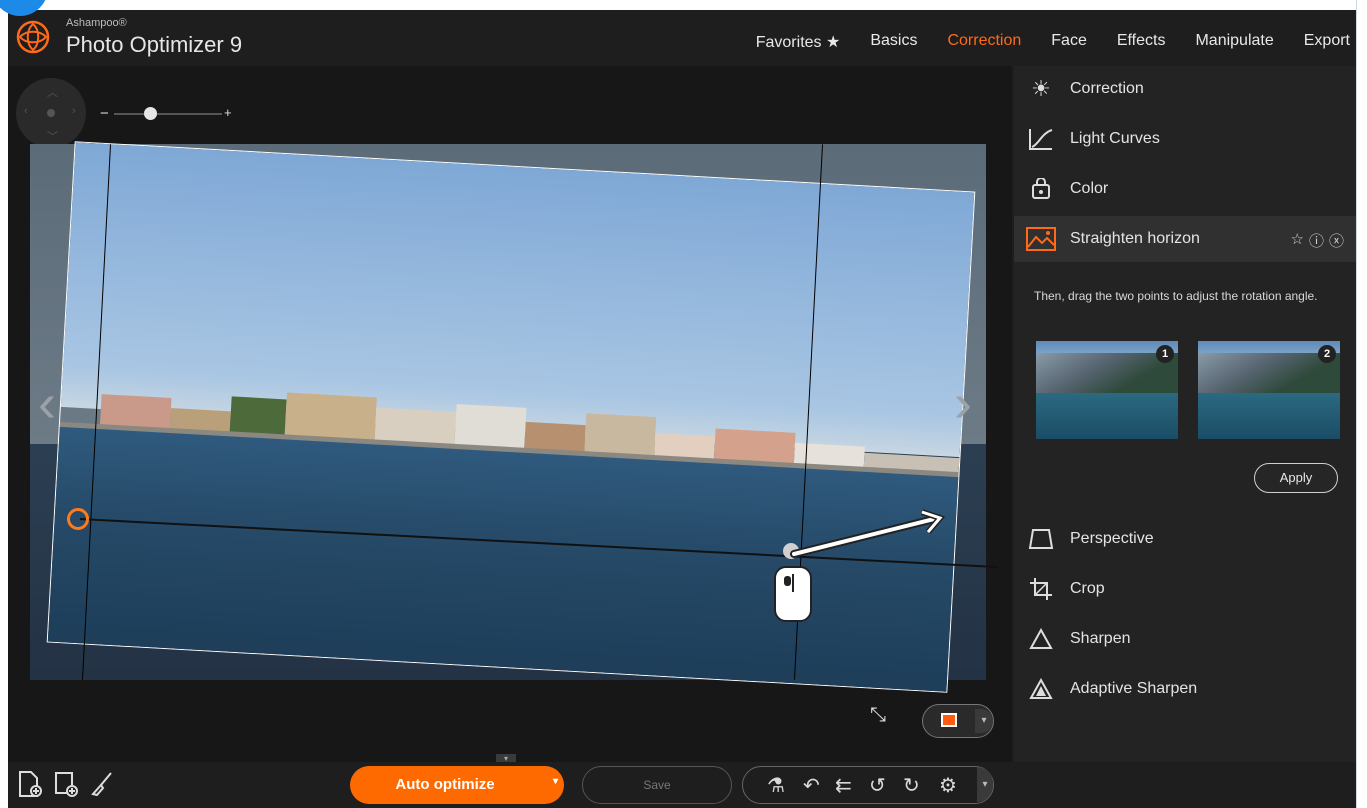  What do you see at coordinates (1234, 42) in the screenshot?
I see `nav-manipulate: Manipulate` at bounding box center [1234, 42].